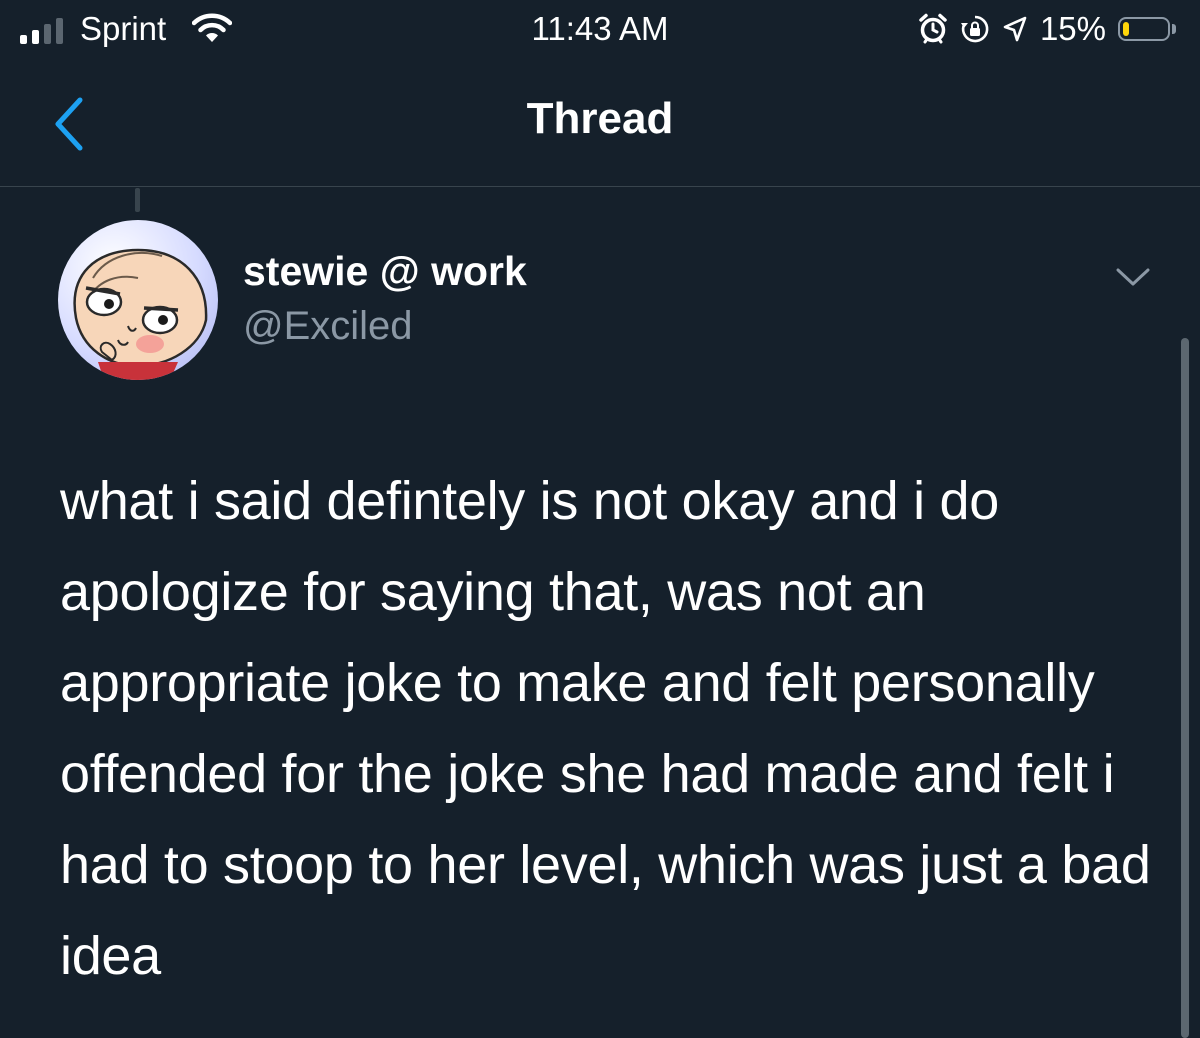 This screenshot has height=1038, width=1200. I want to click on avatar, so click(138, 300).